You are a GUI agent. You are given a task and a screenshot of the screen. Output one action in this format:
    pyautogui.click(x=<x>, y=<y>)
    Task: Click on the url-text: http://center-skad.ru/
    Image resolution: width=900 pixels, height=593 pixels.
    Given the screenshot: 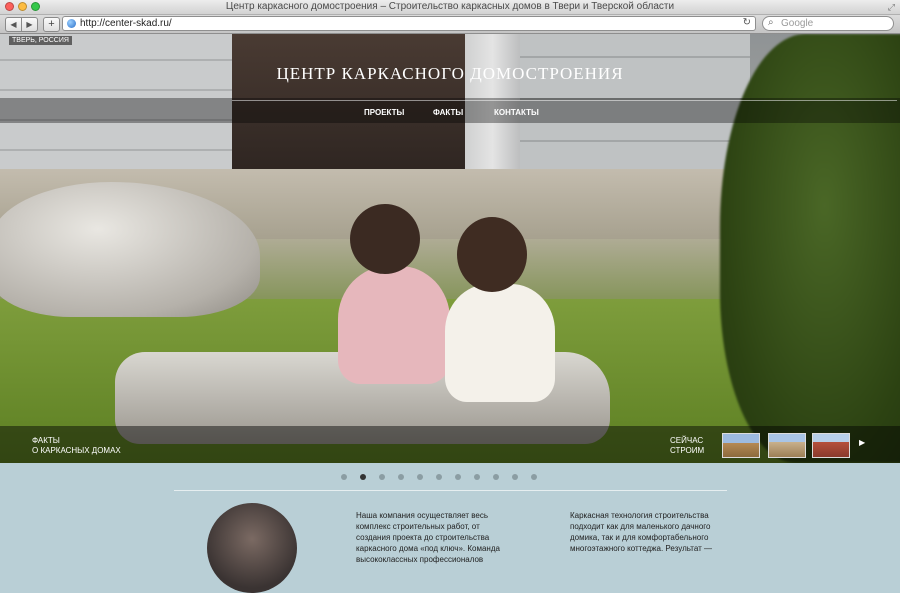 What is the action you would take?
    pyautogui.click(x=126, y=23)
    